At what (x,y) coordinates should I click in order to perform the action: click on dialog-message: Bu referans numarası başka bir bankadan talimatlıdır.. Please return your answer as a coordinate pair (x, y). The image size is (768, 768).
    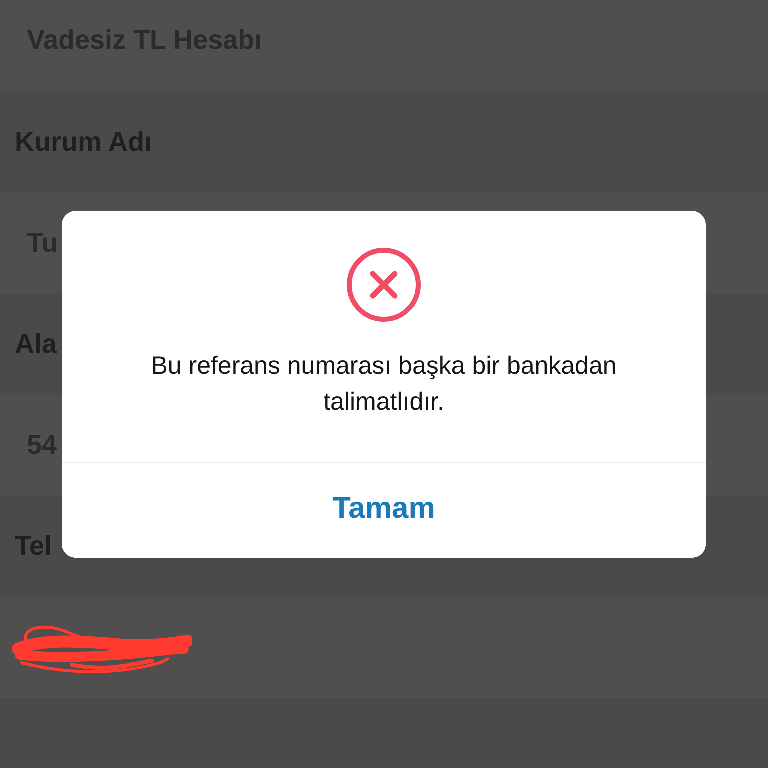
    Looking at the image, I should click on (384, 384).